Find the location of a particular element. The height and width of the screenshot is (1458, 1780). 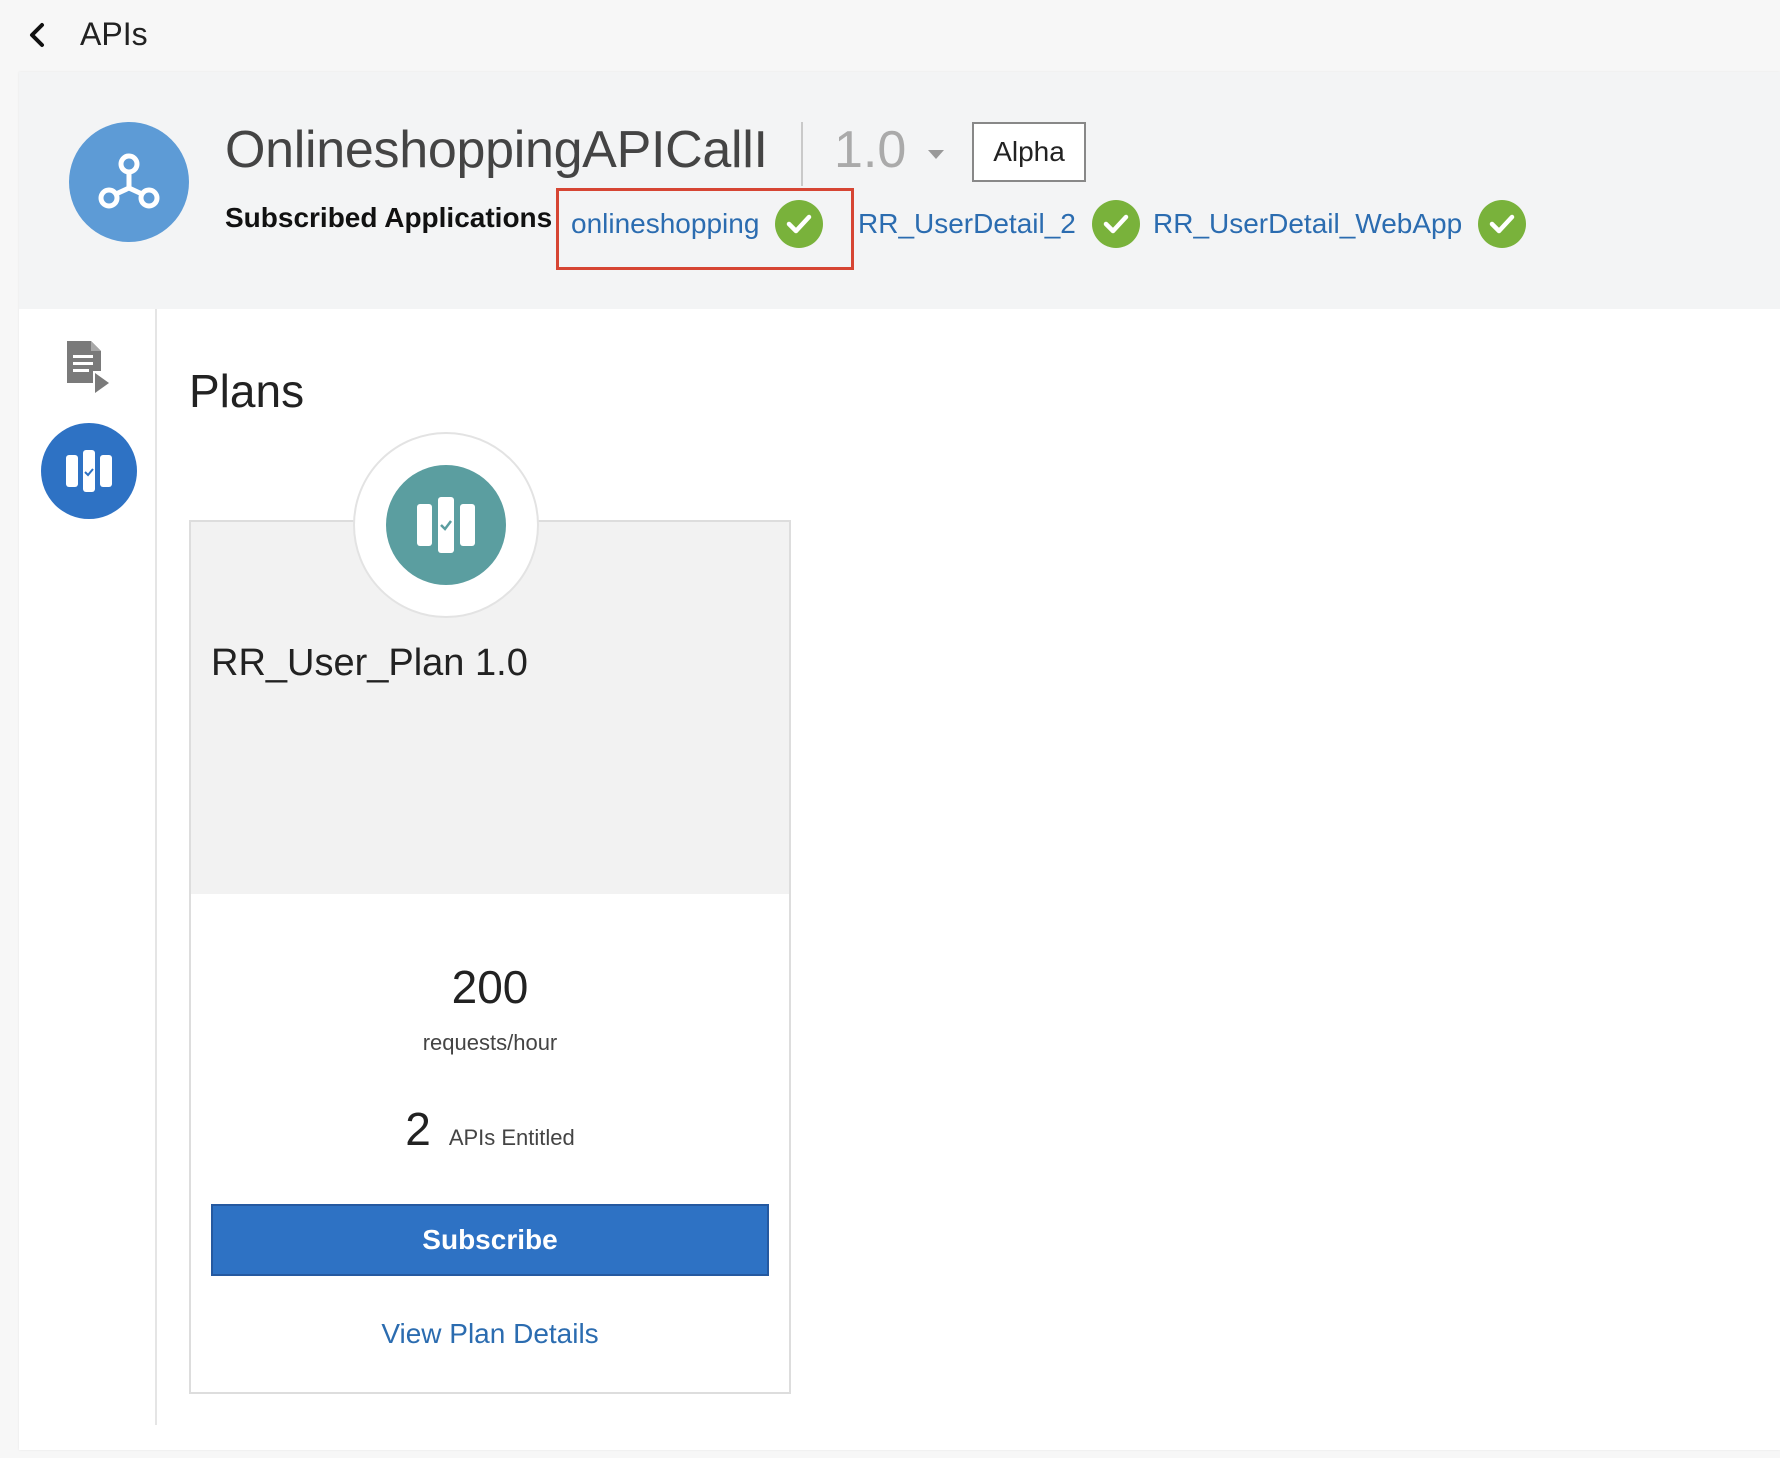

apis-label: APIs Entitled is located at coordinates (511, 1137).